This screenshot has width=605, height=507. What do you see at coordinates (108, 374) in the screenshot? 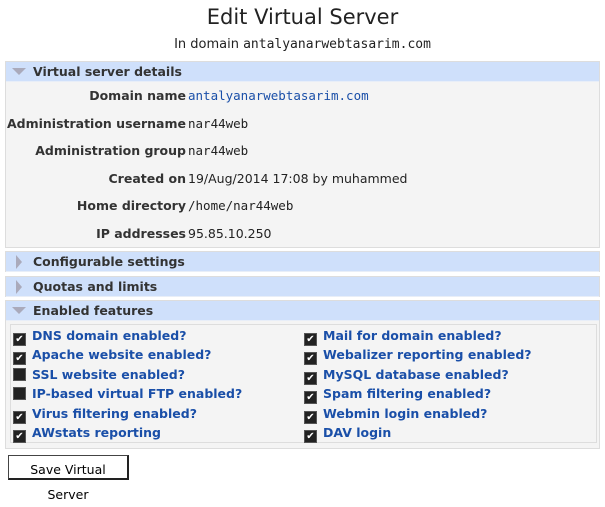
I see `feature-label: SSL website enabled?` at bounding box center [108, 374].